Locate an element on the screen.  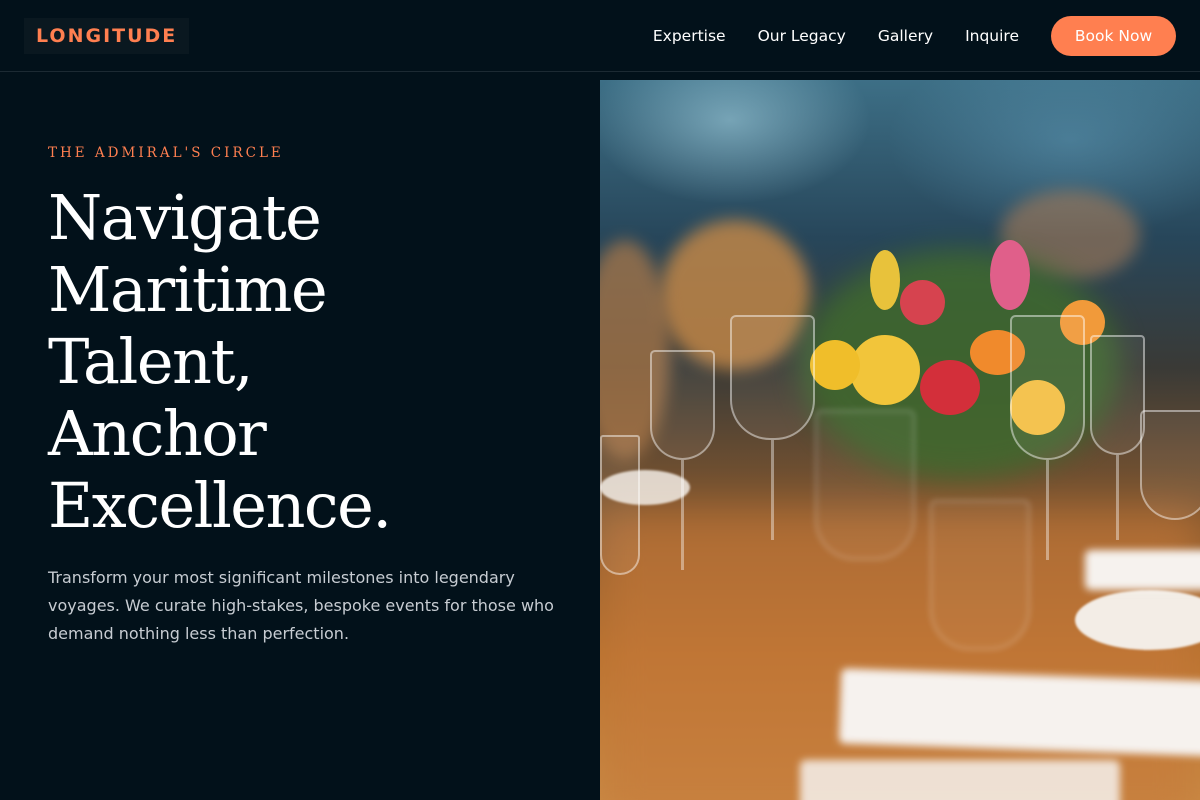
book-now-button: Book Now is located at coordinates (1113, 36).